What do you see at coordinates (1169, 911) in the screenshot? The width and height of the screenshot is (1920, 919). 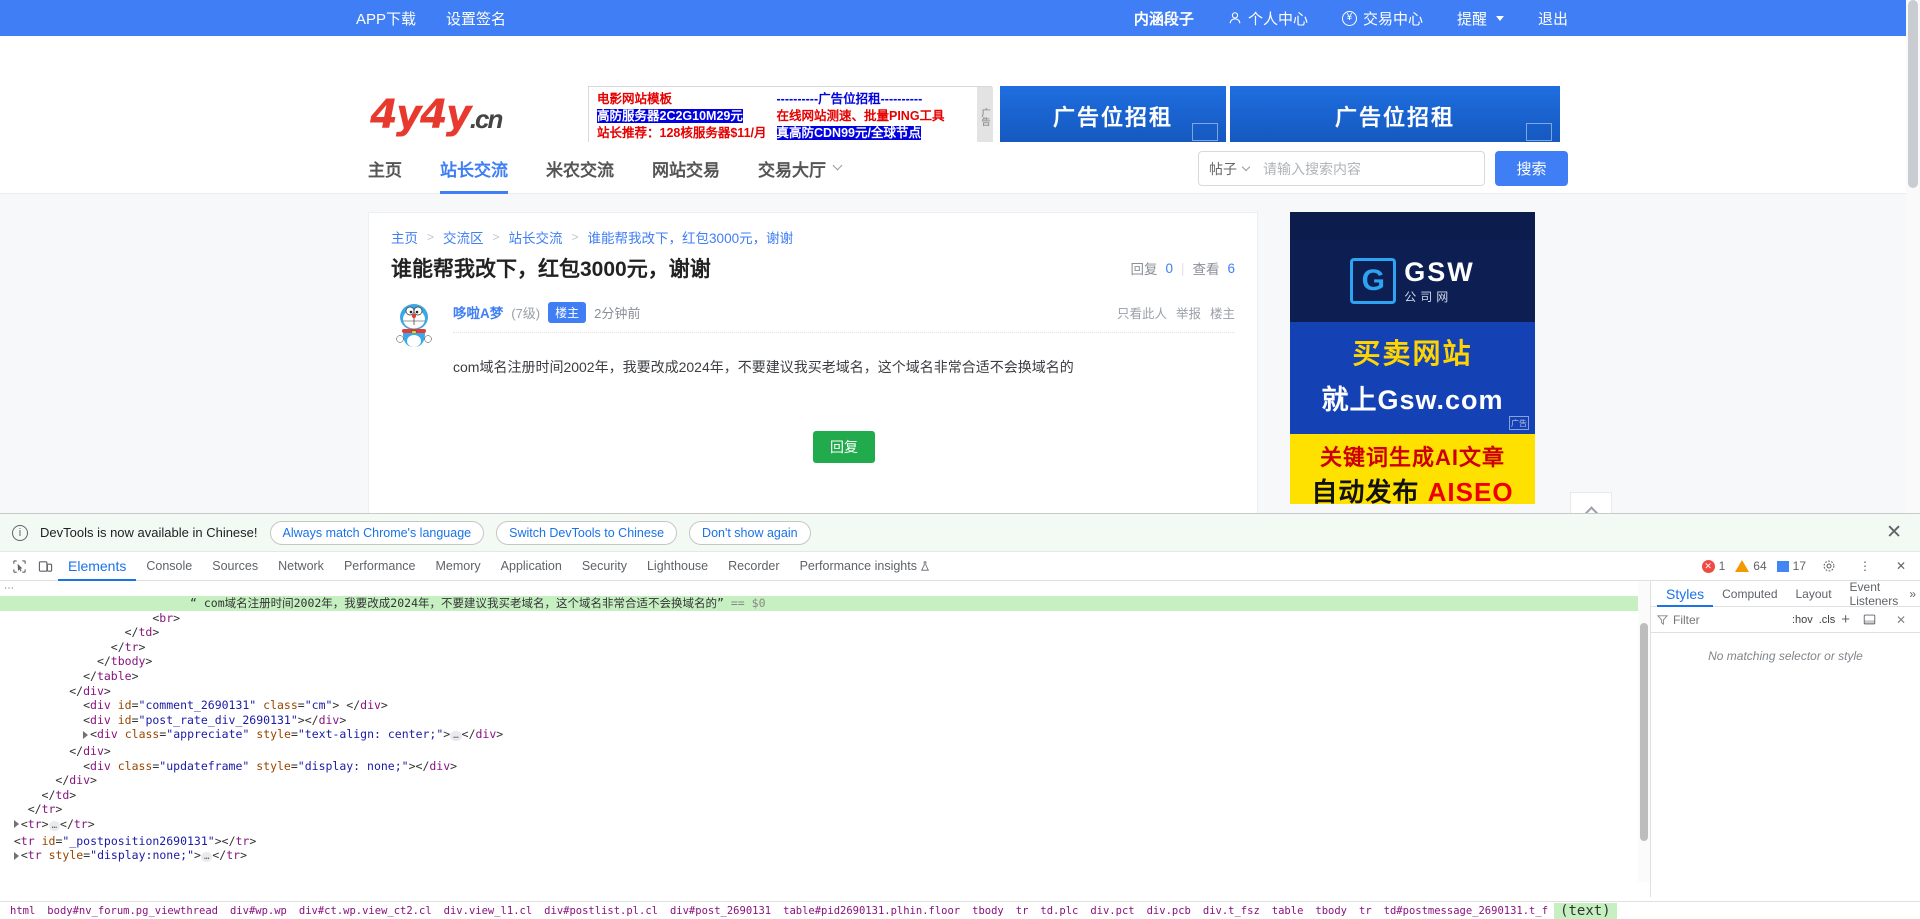 I see `dom-breadcrumb-item: div.pcb` at bounding box center [1169, 911].